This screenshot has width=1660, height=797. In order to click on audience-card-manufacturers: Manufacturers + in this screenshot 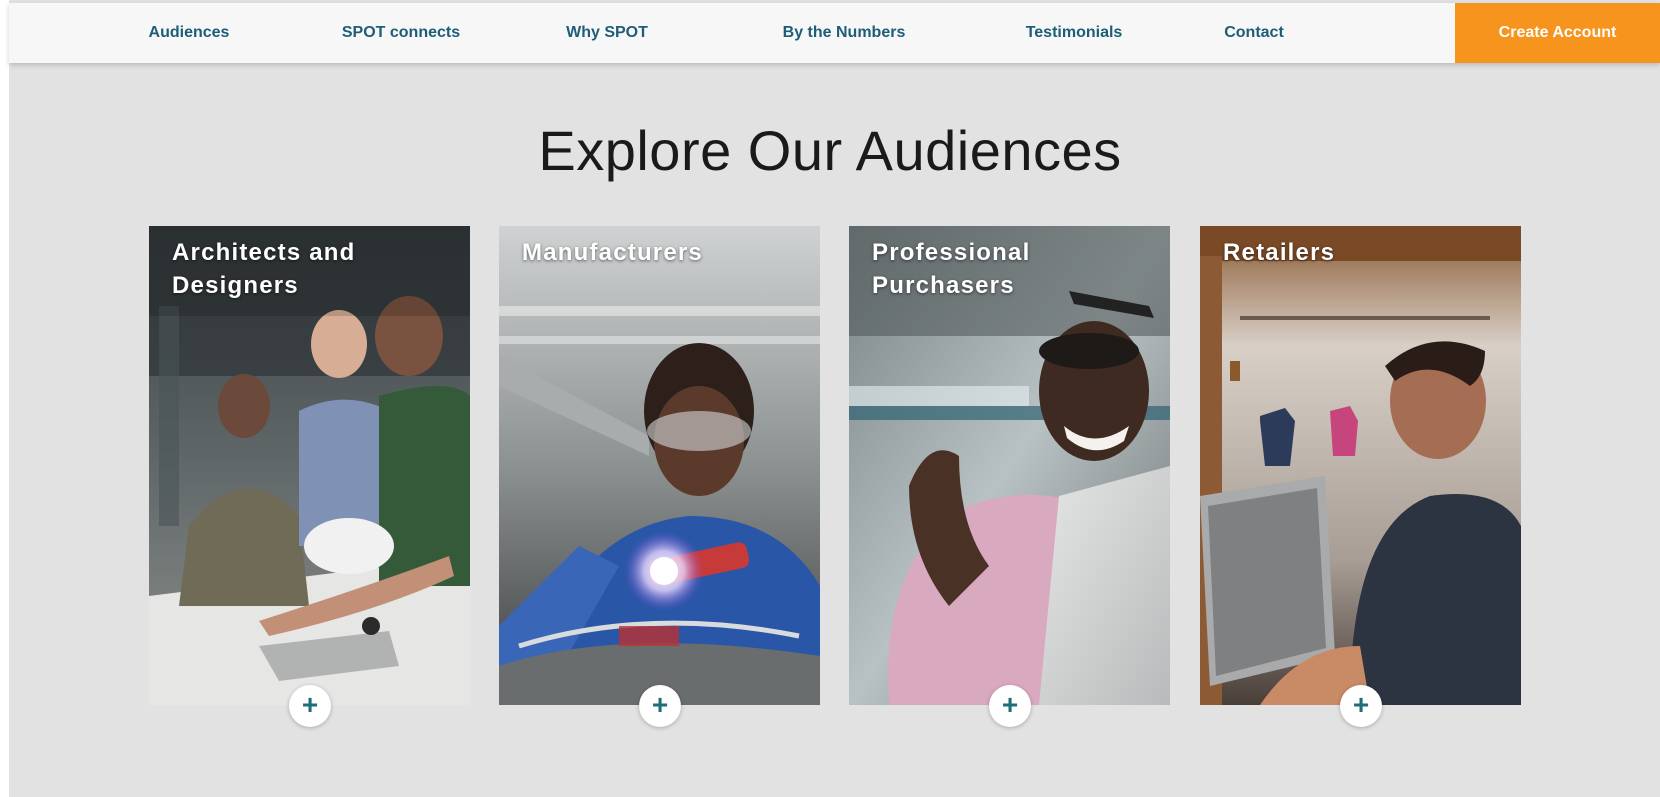, I will do `click(659, 476)`.